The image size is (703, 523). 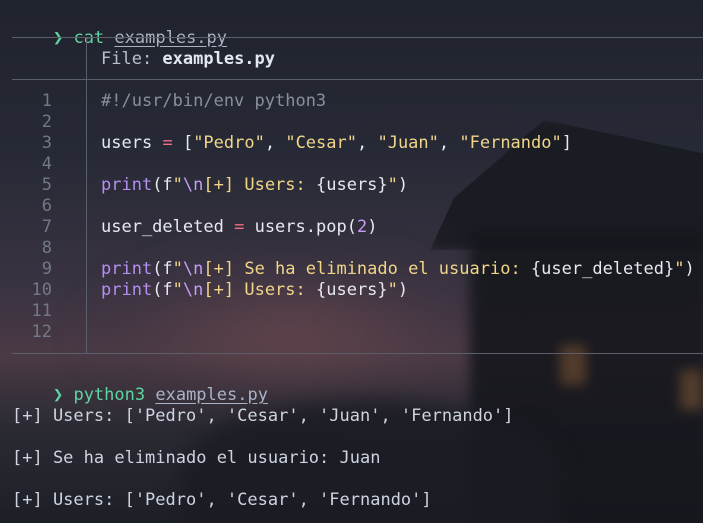 I want to click on file-label: File:, so click(x=132, y=59).